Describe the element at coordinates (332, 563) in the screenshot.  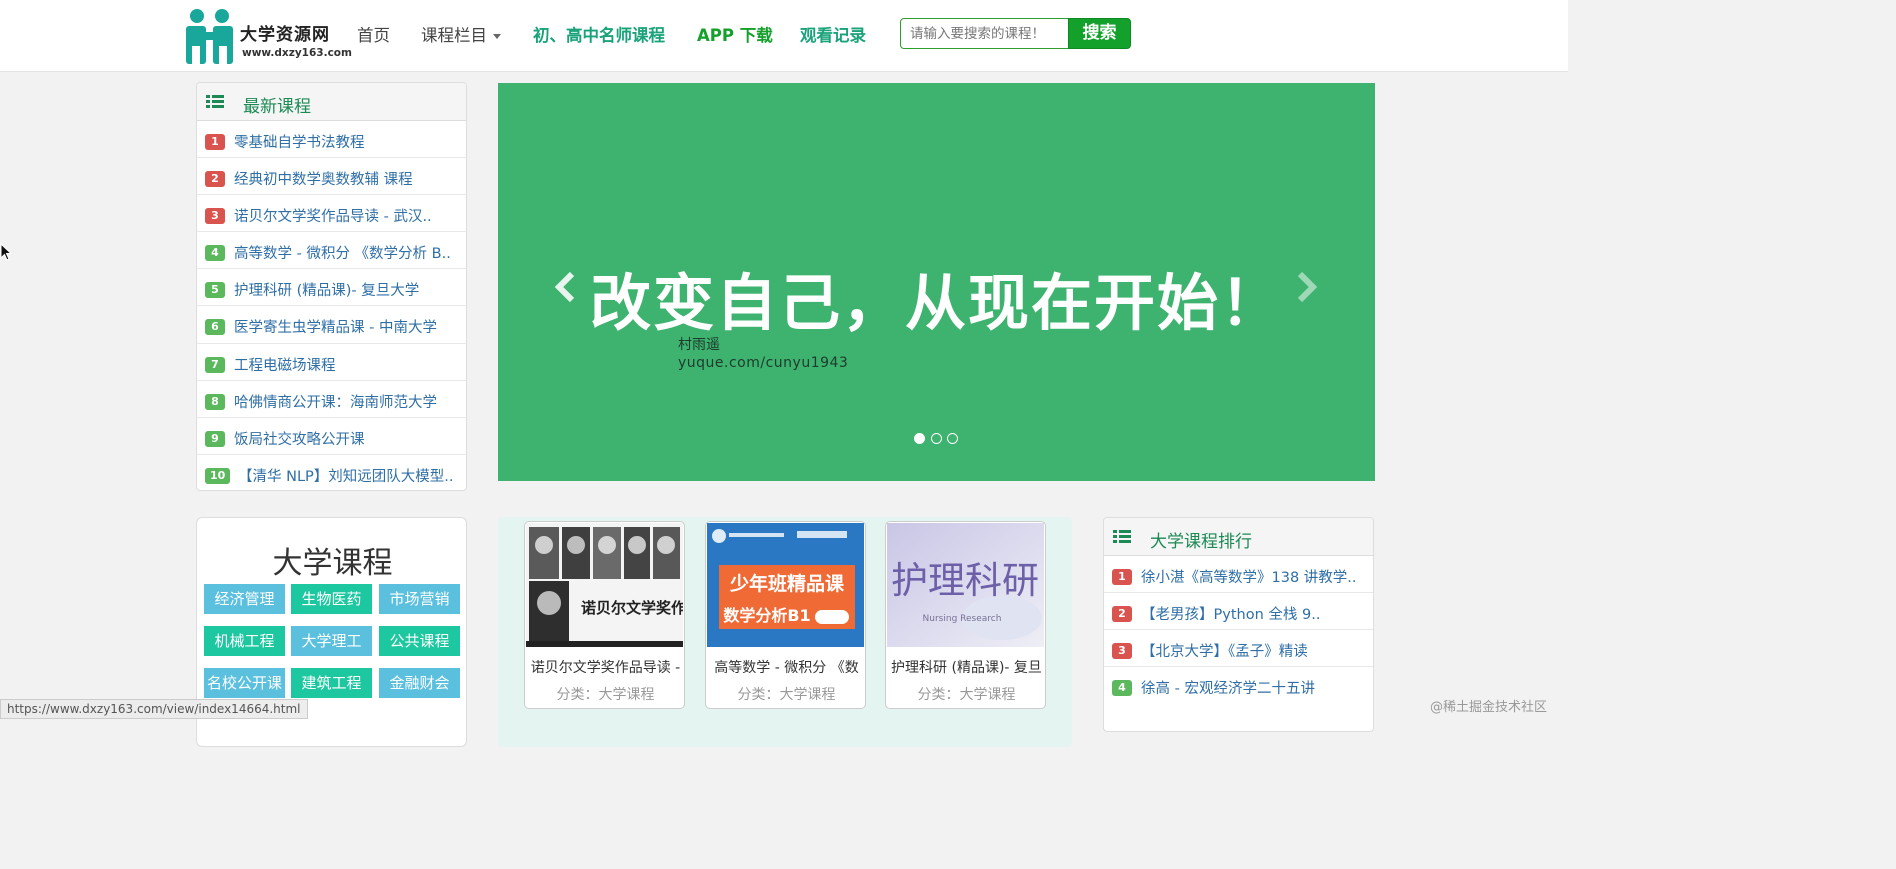
I see `university-courses-title: 大学课程` at that location.